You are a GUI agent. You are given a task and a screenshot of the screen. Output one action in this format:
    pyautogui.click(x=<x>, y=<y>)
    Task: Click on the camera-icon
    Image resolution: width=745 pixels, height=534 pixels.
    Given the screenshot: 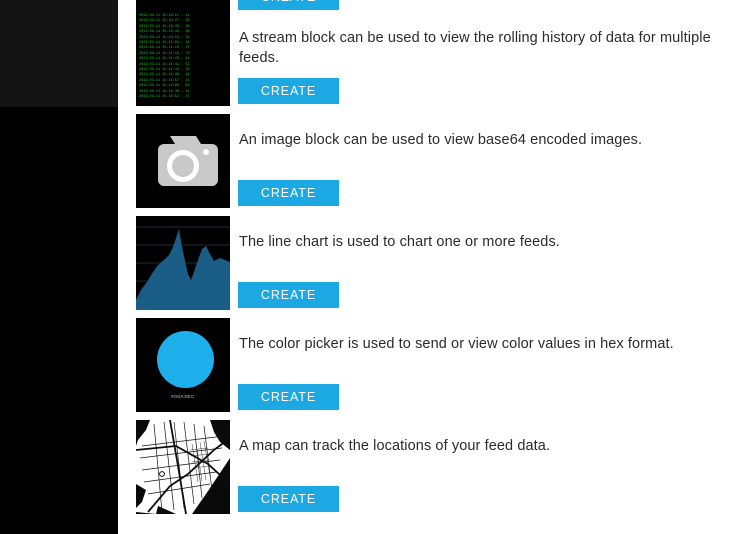 What is the action you would take?
    pyautogui.click(x=183, y=161)
    